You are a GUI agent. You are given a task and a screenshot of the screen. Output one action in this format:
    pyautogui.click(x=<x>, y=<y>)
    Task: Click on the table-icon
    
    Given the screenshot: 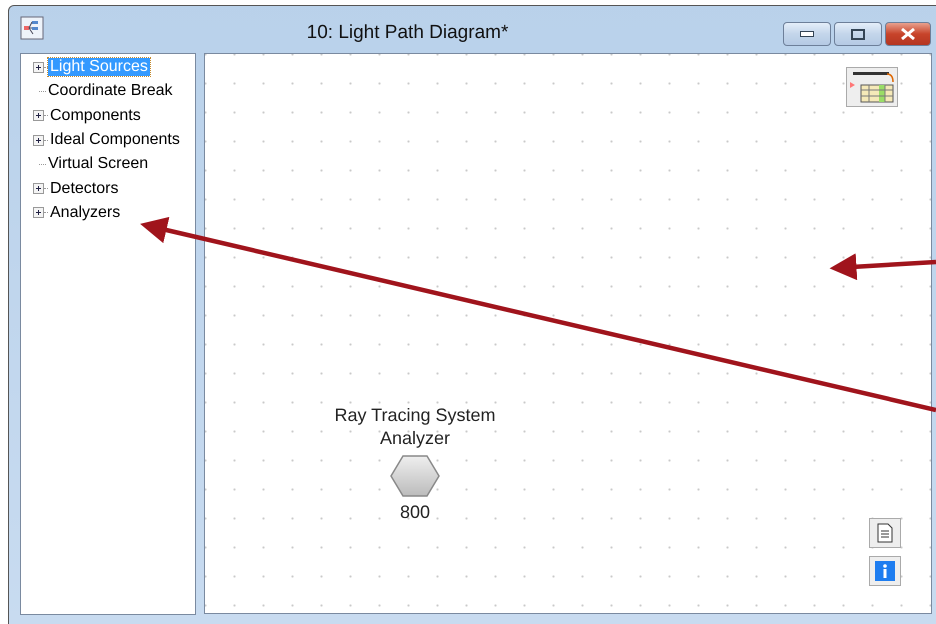 What is the action you would take?
    pyautogui.click(x=872, y=87)
    